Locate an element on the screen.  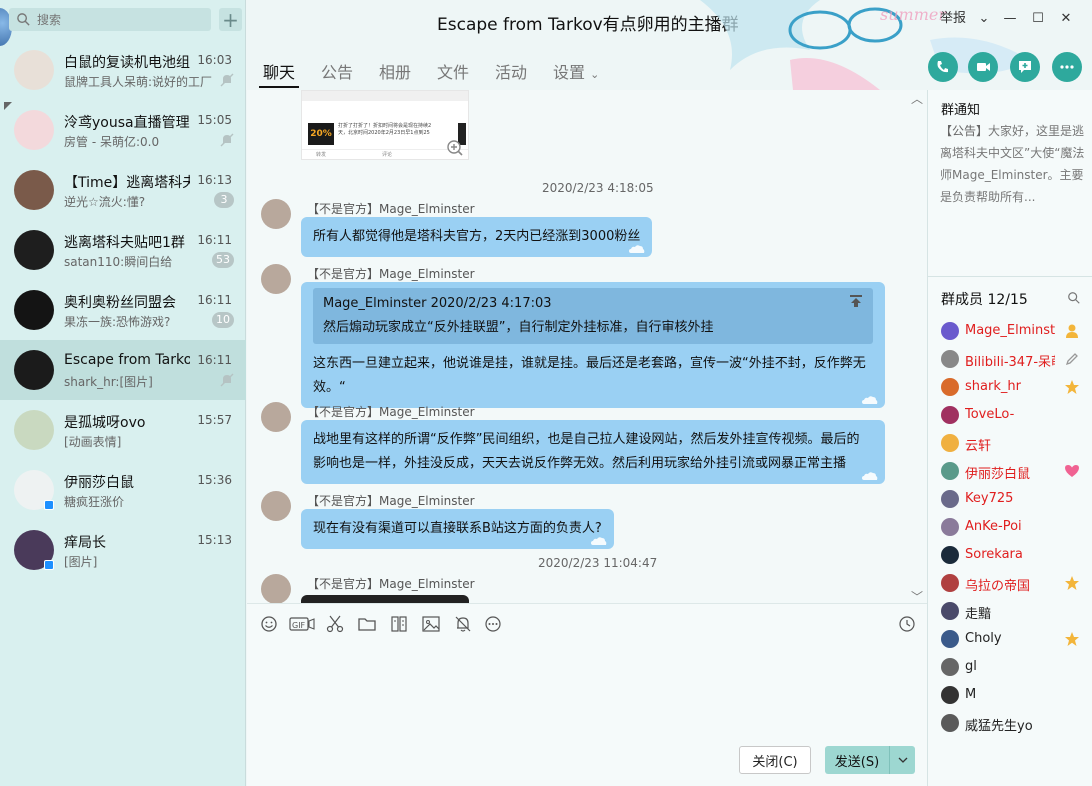
conversation-item: 痒局长 15:13 [图片] is located at coordinates (123, 550).